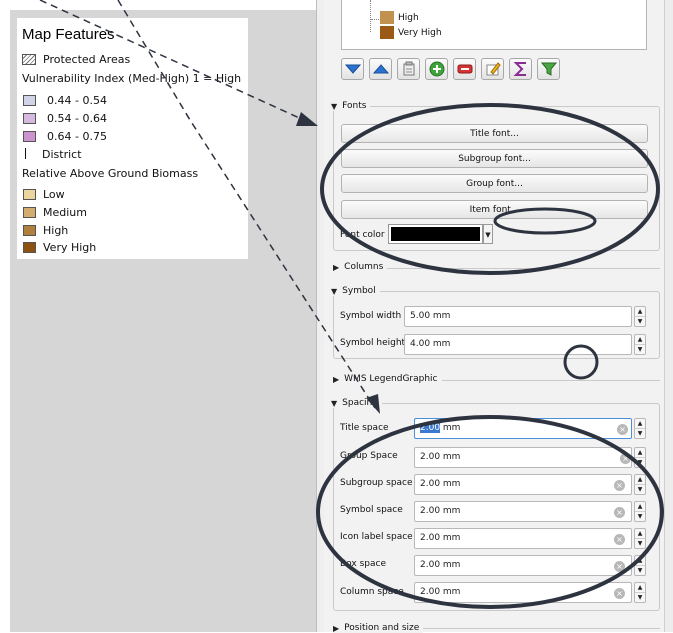 The image size is (673, 633). What do you see at coordinates (110, 173) in the screenshot?
I see `biomass-title: Relative Above Ground Biomass` at bounding box center [110, 173].